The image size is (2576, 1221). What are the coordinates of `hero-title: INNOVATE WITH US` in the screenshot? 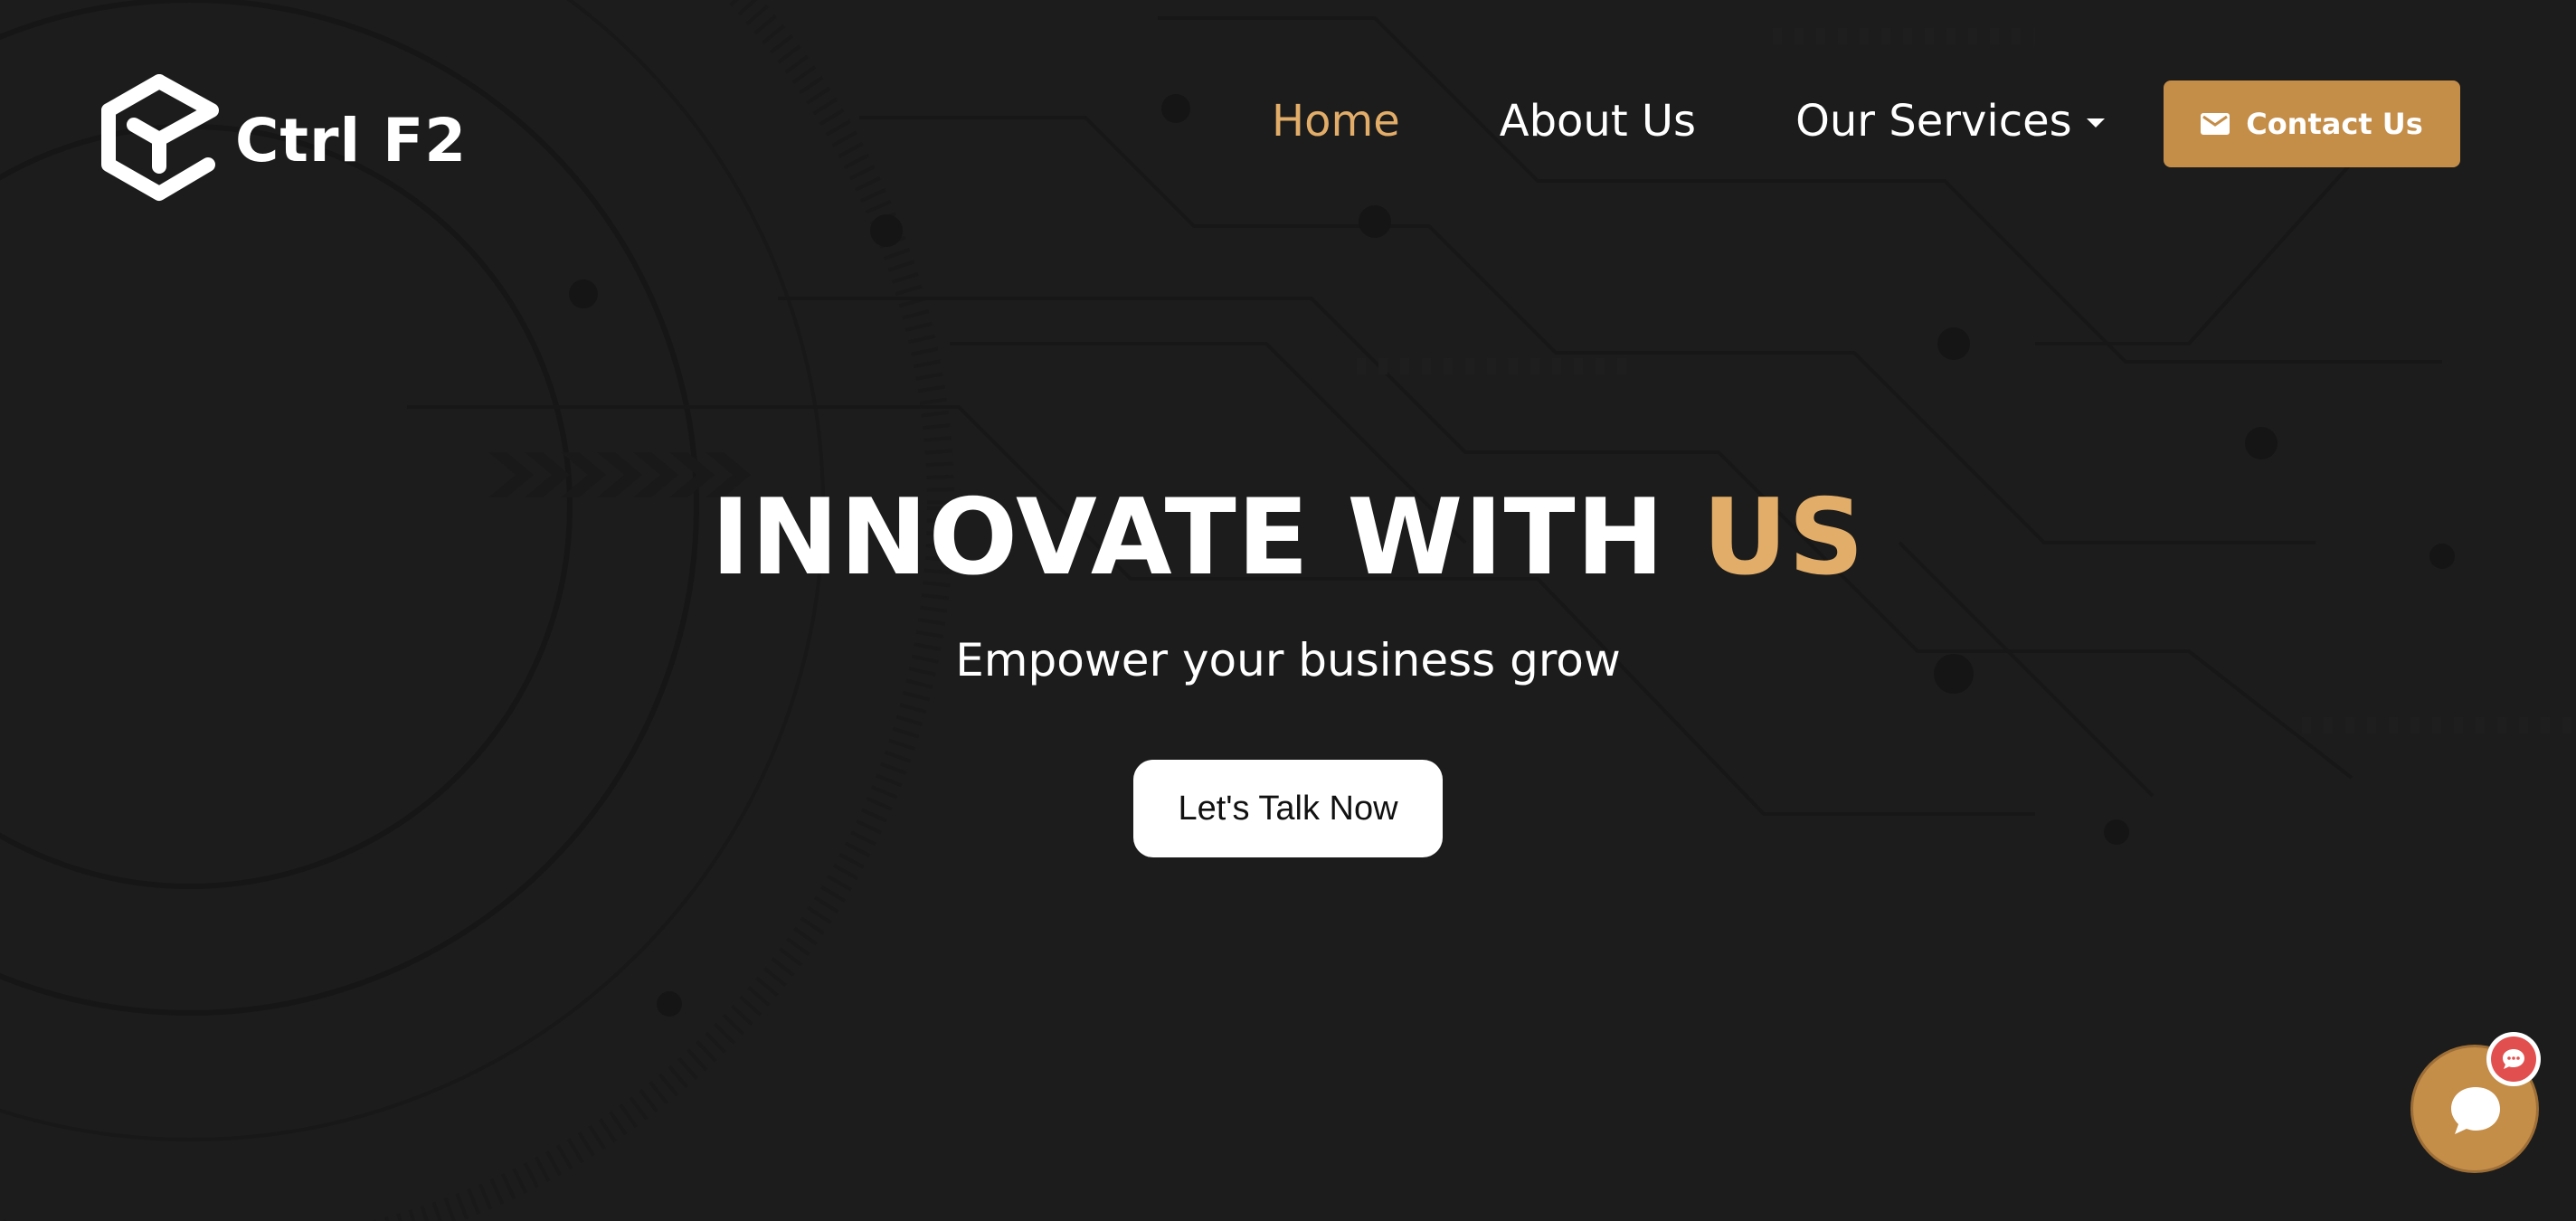 It's located at (1288, 538).